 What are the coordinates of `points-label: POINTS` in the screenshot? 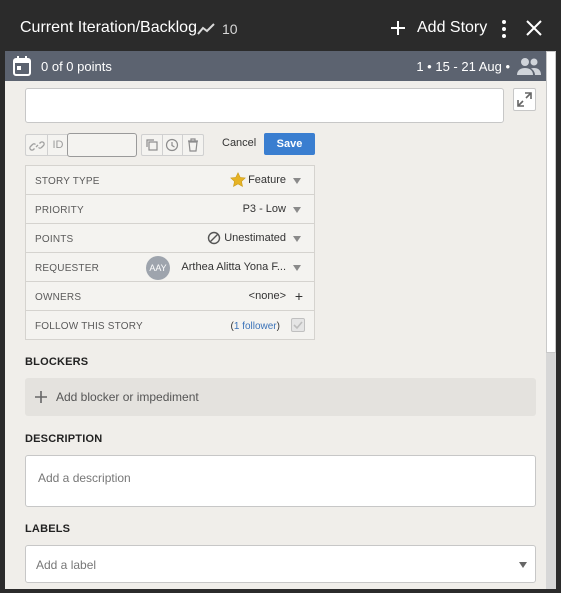 It's located at (54, 239).